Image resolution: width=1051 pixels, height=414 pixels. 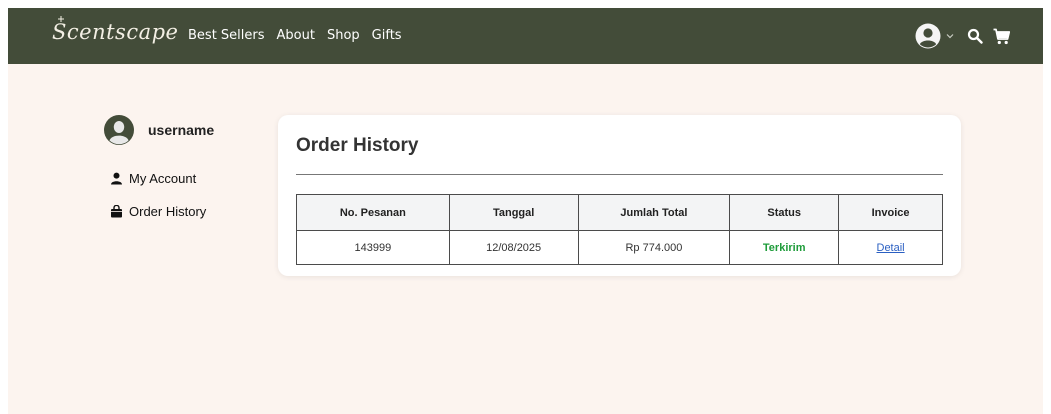 I want to click on avatar, so click(x=119, y=130).